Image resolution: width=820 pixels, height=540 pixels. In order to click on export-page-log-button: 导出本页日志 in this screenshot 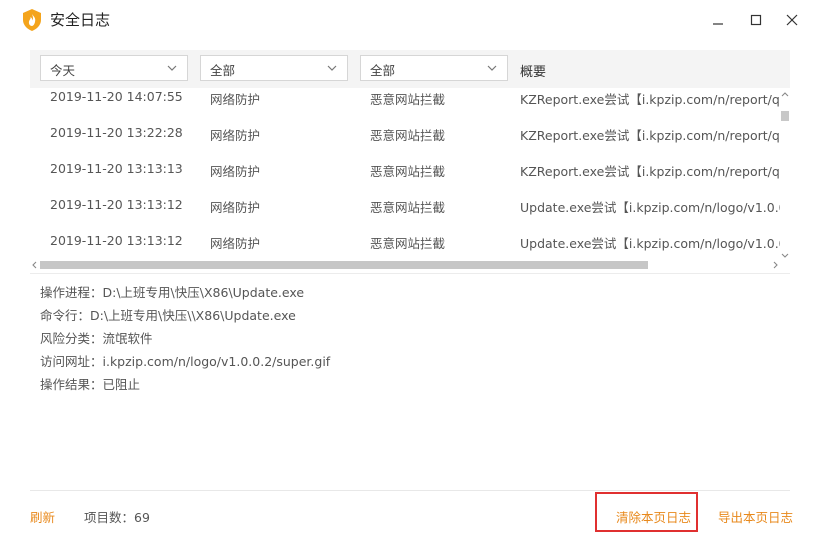, I will do `click(755, 516)`.